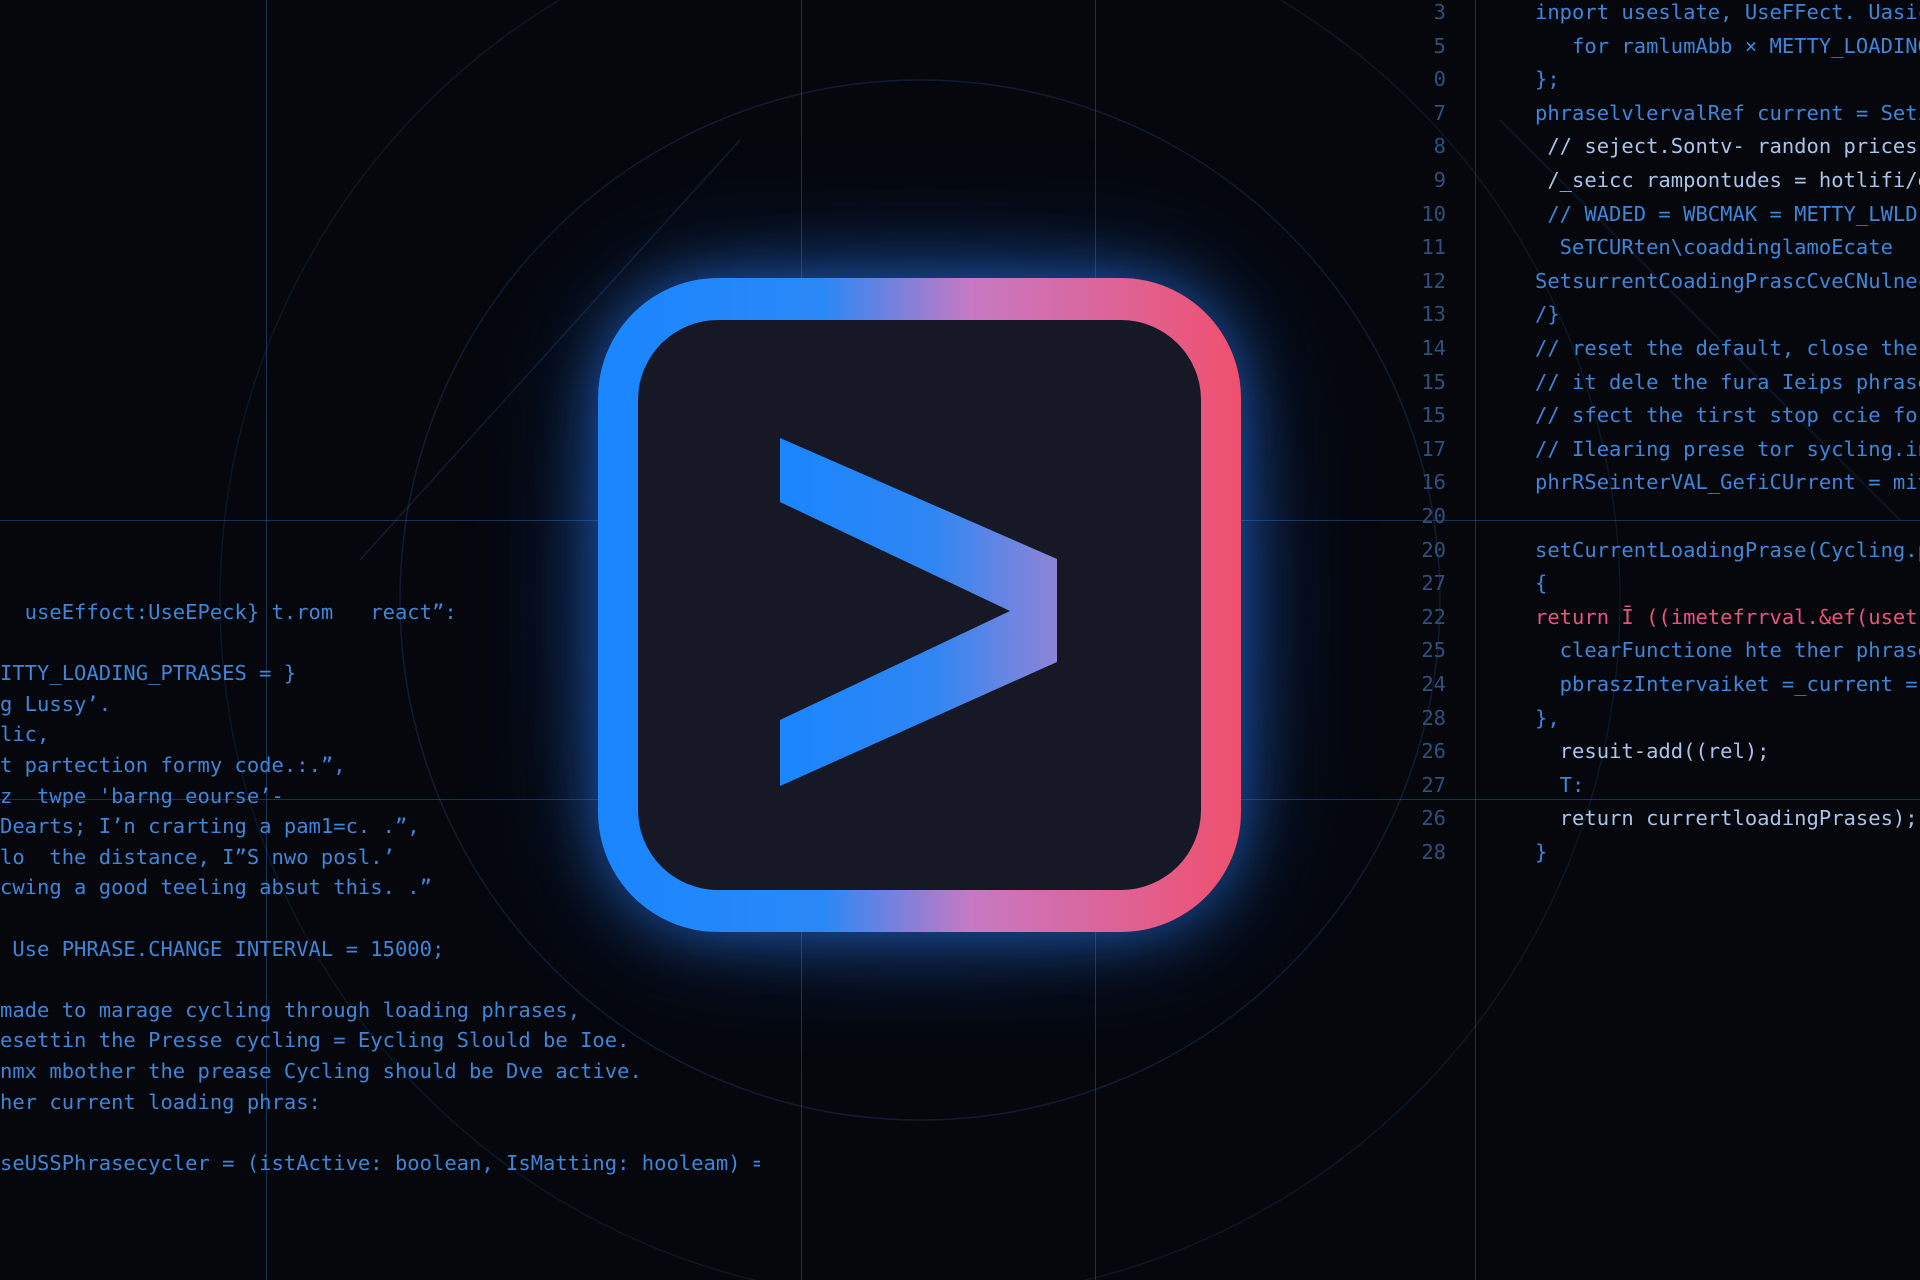 The image size is (1920, 1280). What do you see at coordinates (160, 1101) in the screenshot?
I see `code-line: her current loading phras:` at bounding box center [160, 1101].